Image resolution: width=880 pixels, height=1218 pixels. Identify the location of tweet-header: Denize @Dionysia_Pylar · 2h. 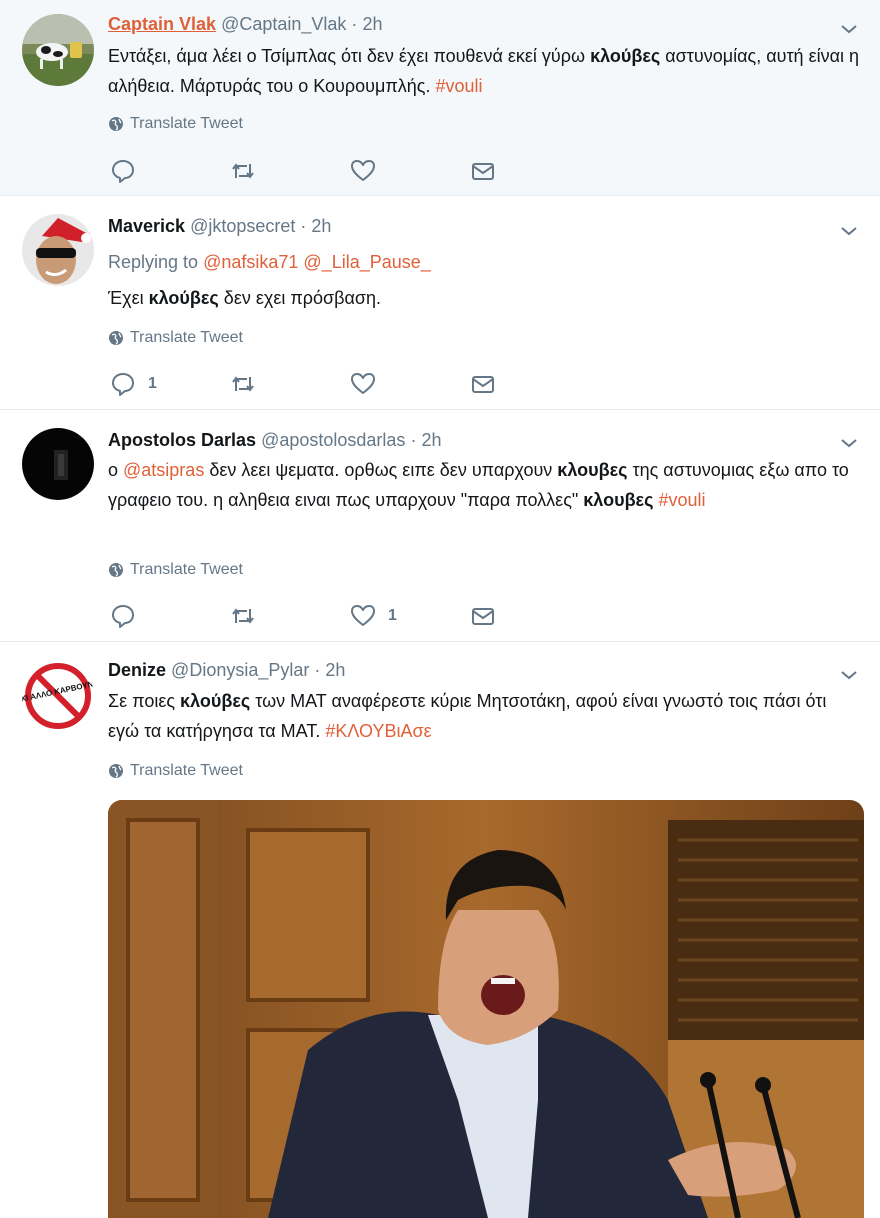
(226, 670).